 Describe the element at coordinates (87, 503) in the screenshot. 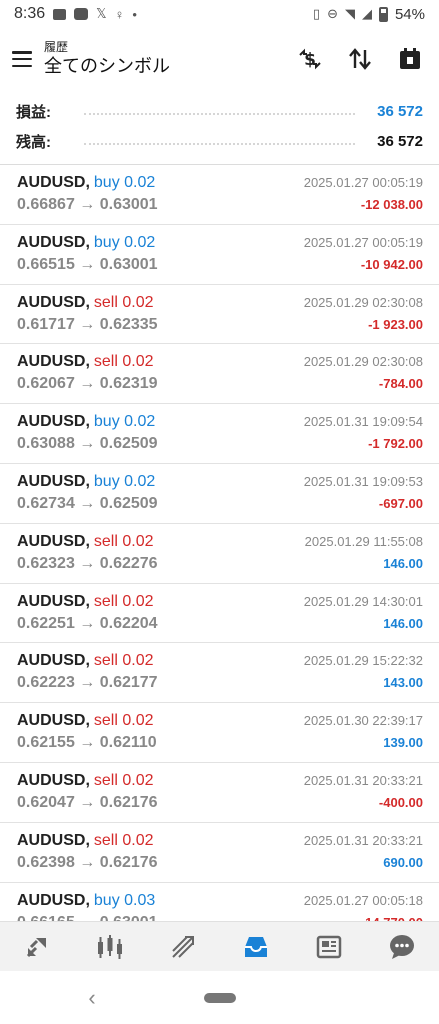

I see `trade-prices: 0.62734 → 0.62509` at that location.